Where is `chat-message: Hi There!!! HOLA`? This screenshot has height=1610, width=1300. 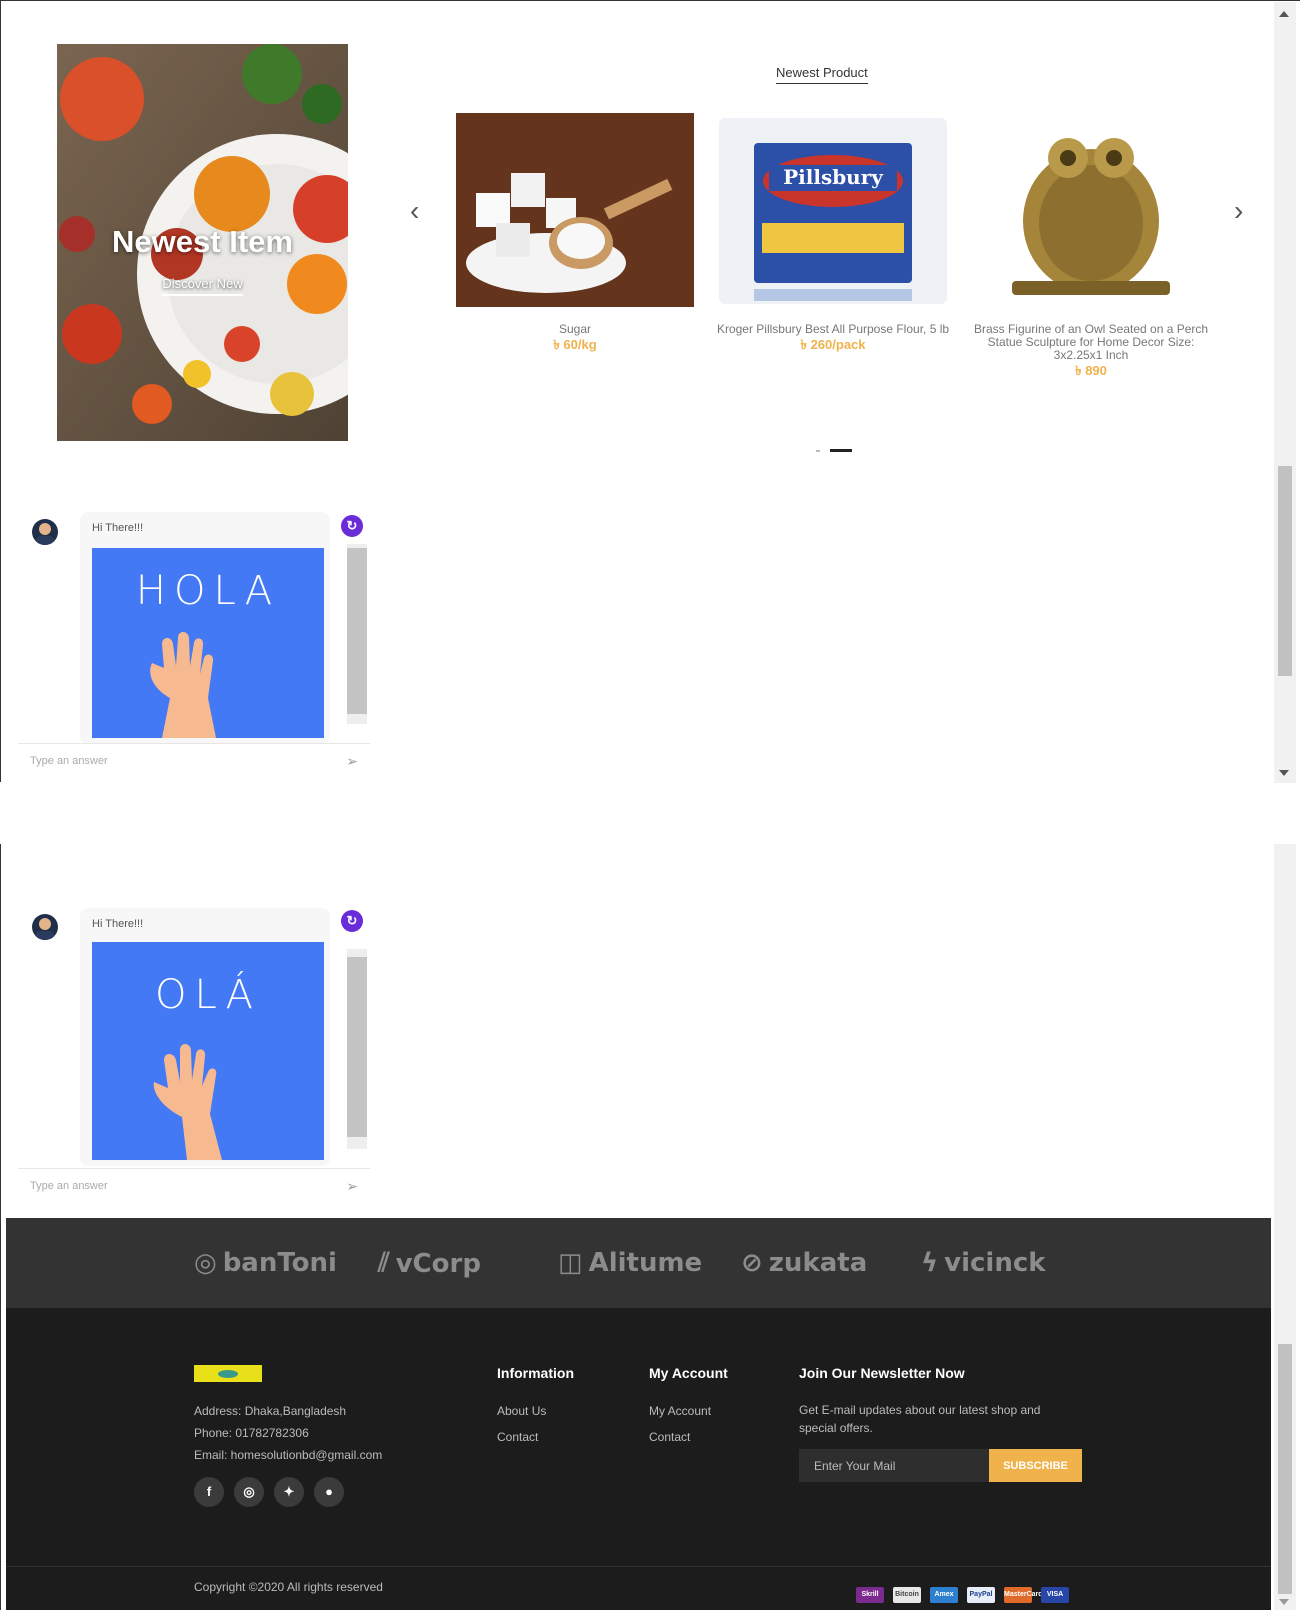 chat-message: Hi There!!! HOLA is located at coordinates (205, 628).